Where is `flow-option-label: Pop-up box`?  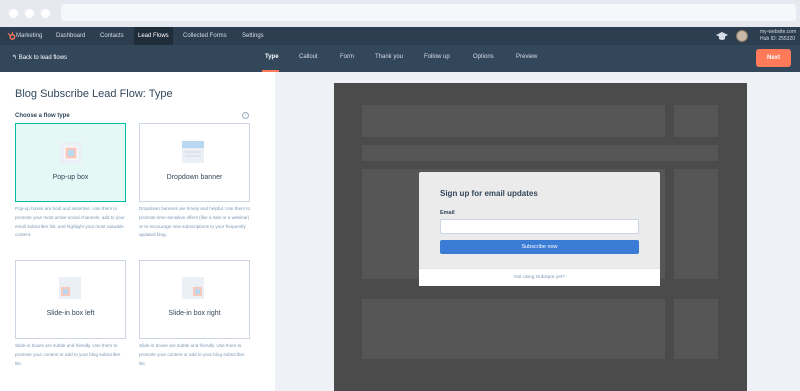
flow-option-label: Pop-up box is located at coordinates (70, 177).